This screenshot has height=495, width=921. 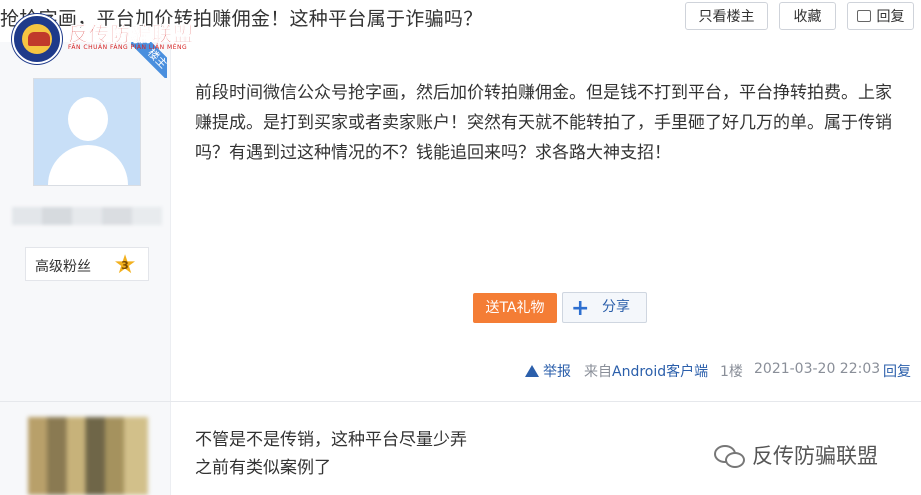 What do you see at coordinates (863, 16) in the screenshot?
I see `comment-icon` at bounding box center [863, 16].